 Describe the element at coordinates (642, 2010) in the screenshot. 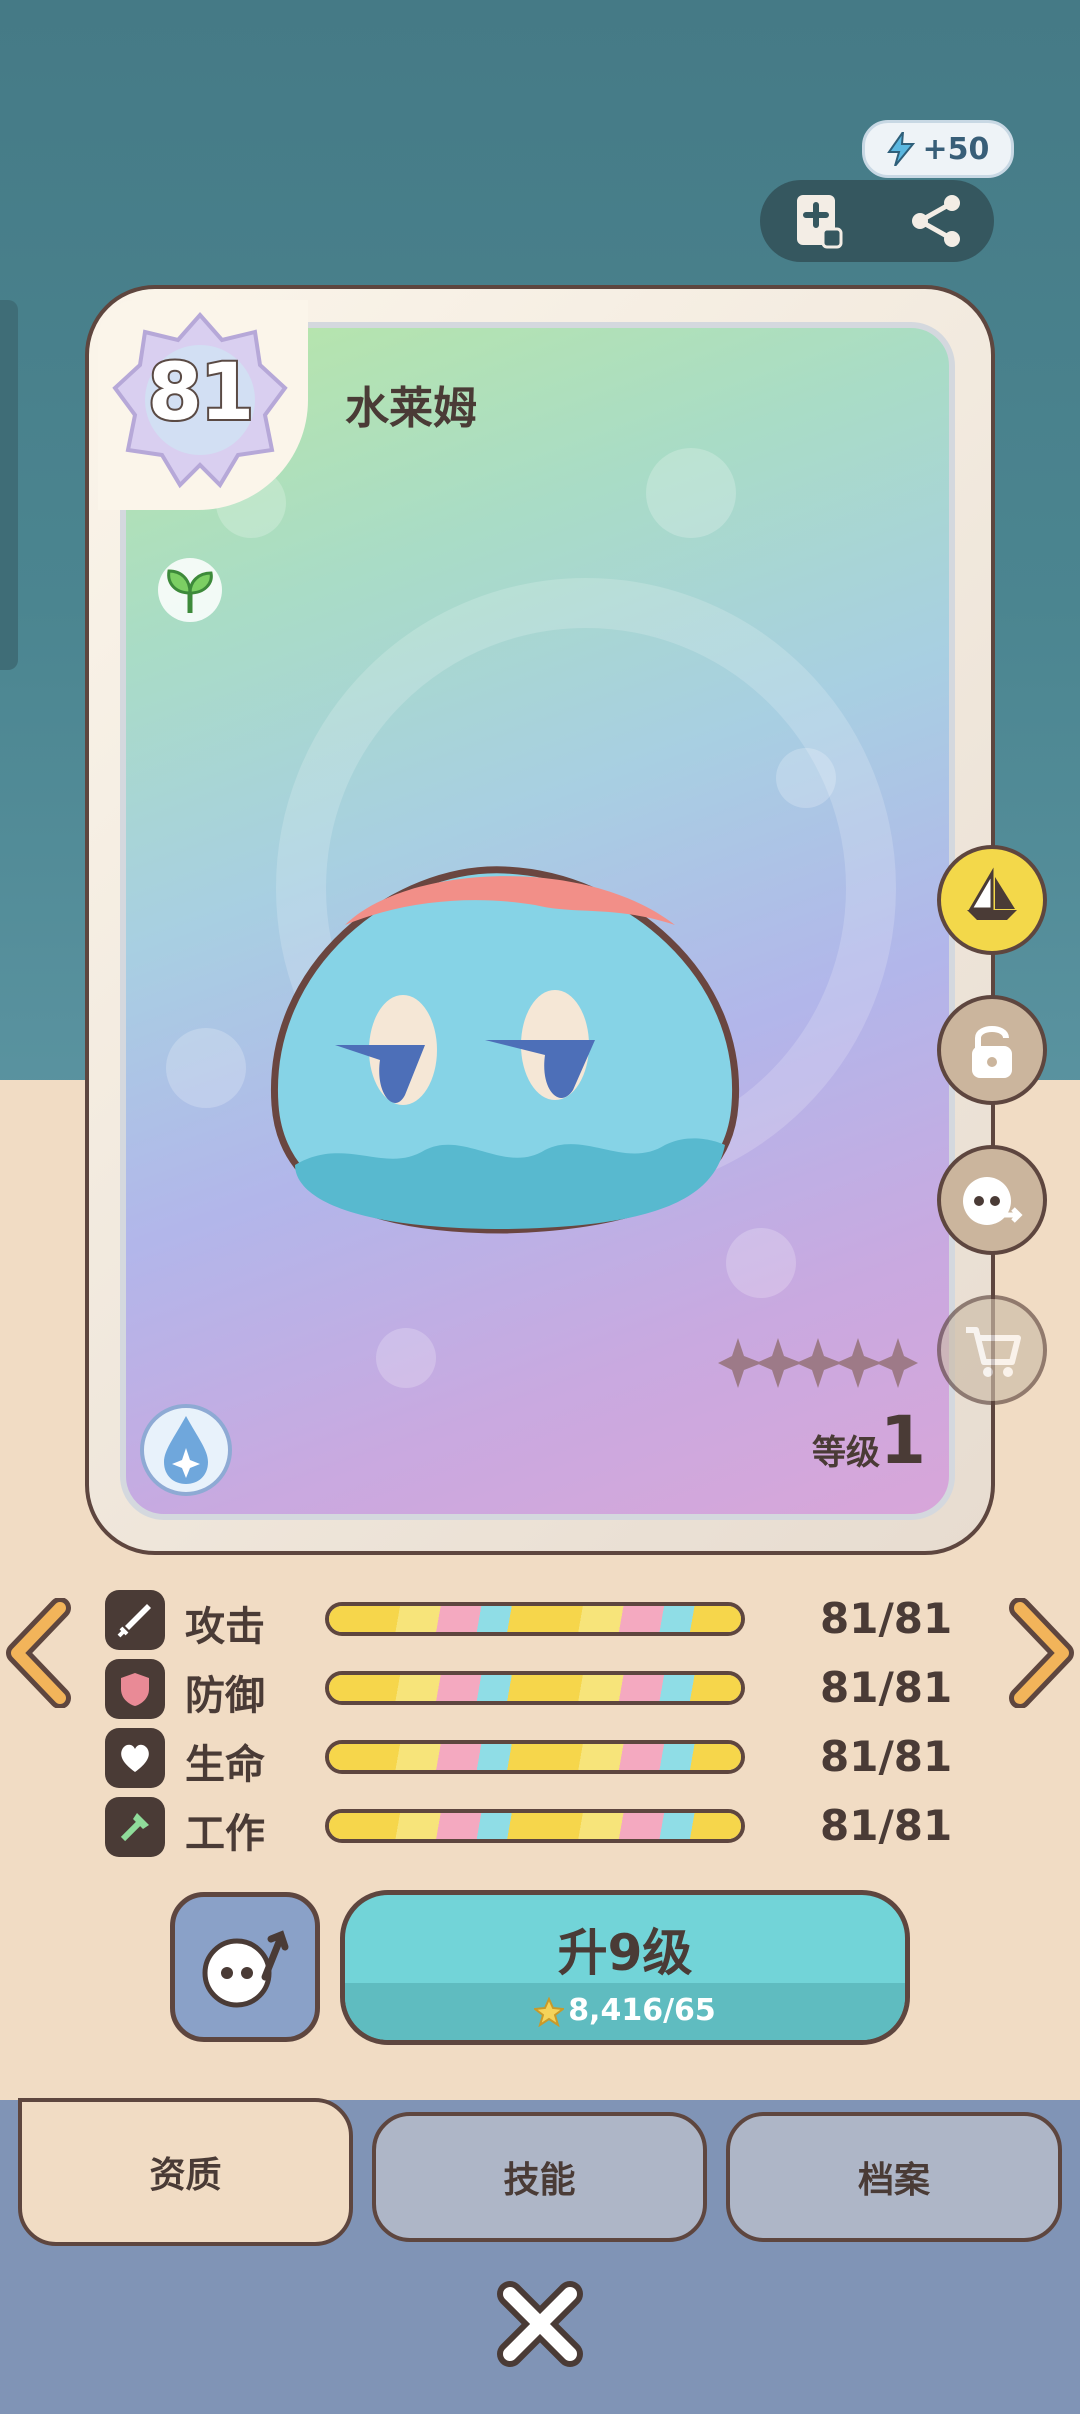

I see `level-up-cost-value: 8,416/65` at that location.